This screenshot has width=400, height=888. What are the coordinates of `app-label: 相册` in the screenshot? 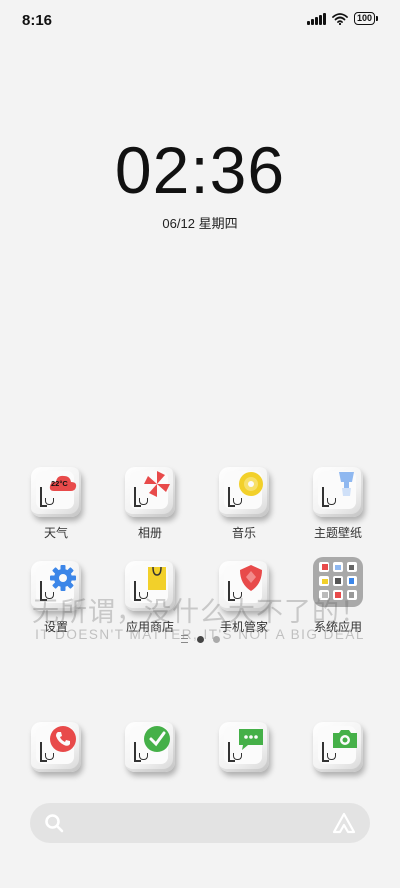 It's located at (149, 533).